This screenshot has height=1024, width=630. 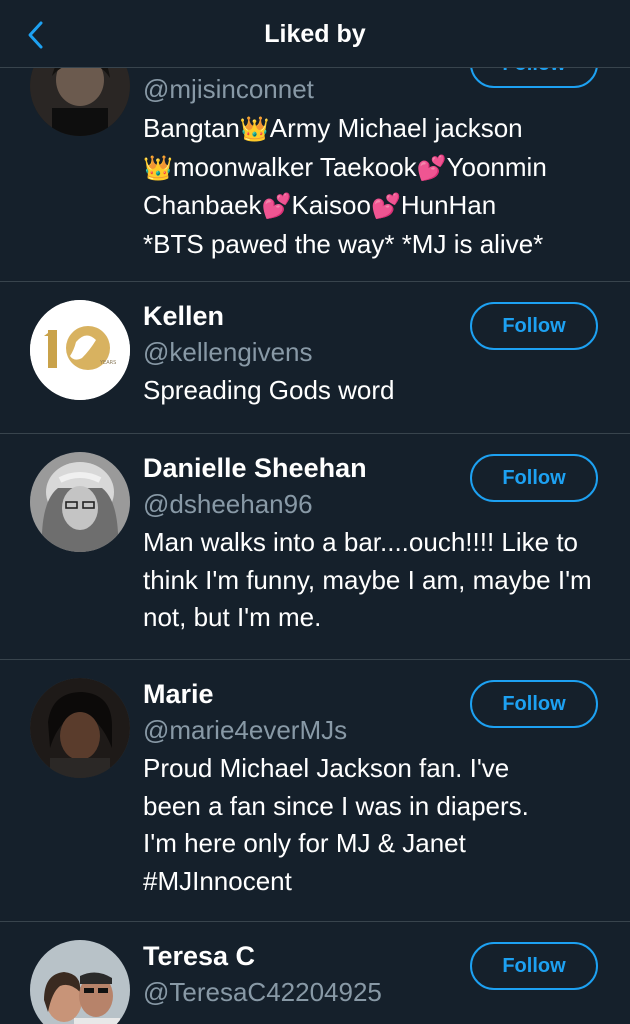 I want to click on page-title: Liked by, so click(x=315, y=34).